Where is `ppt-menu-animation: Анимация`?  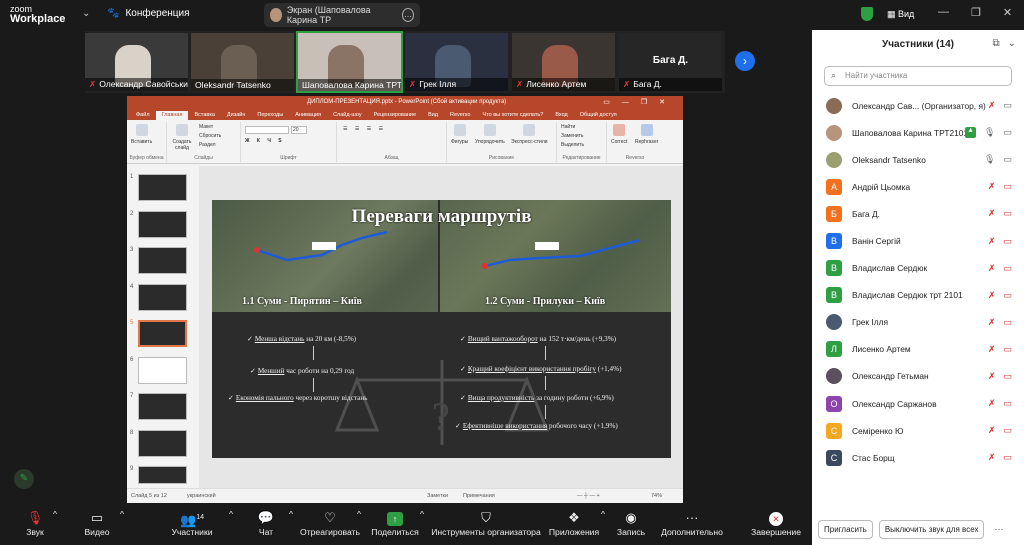 ppt-menu-animation: Анимация is located at coordinates (308, 115).